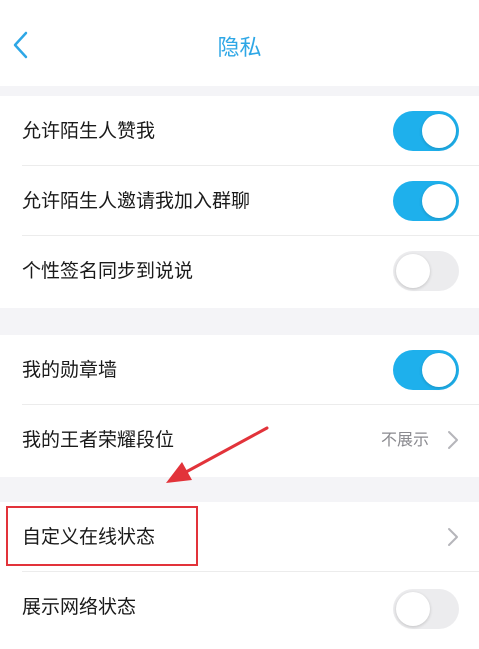 Image resolution: width=479 pixels, height=649 pixels. Describe the element at coordinates (239, 131) in the screenshot. I see `row-allow-stranger-likes: 允许陌生人赞我` at that location.